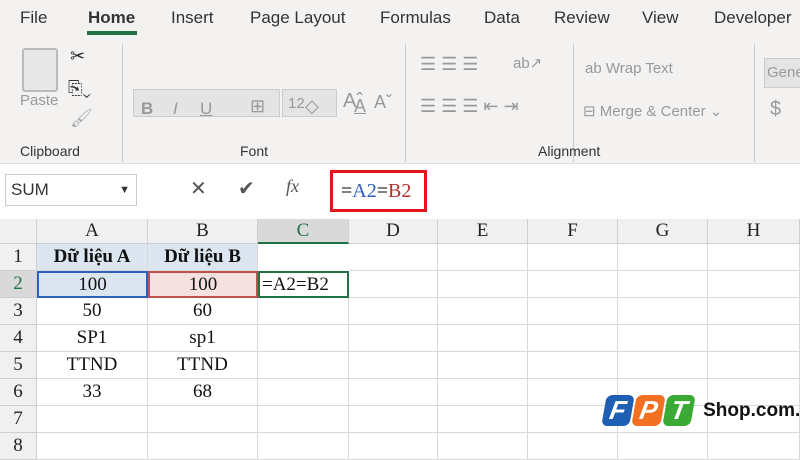  Describe the element at coordinates (18, 392) in the screenshot. I see `row-header-6: 6` at that location.